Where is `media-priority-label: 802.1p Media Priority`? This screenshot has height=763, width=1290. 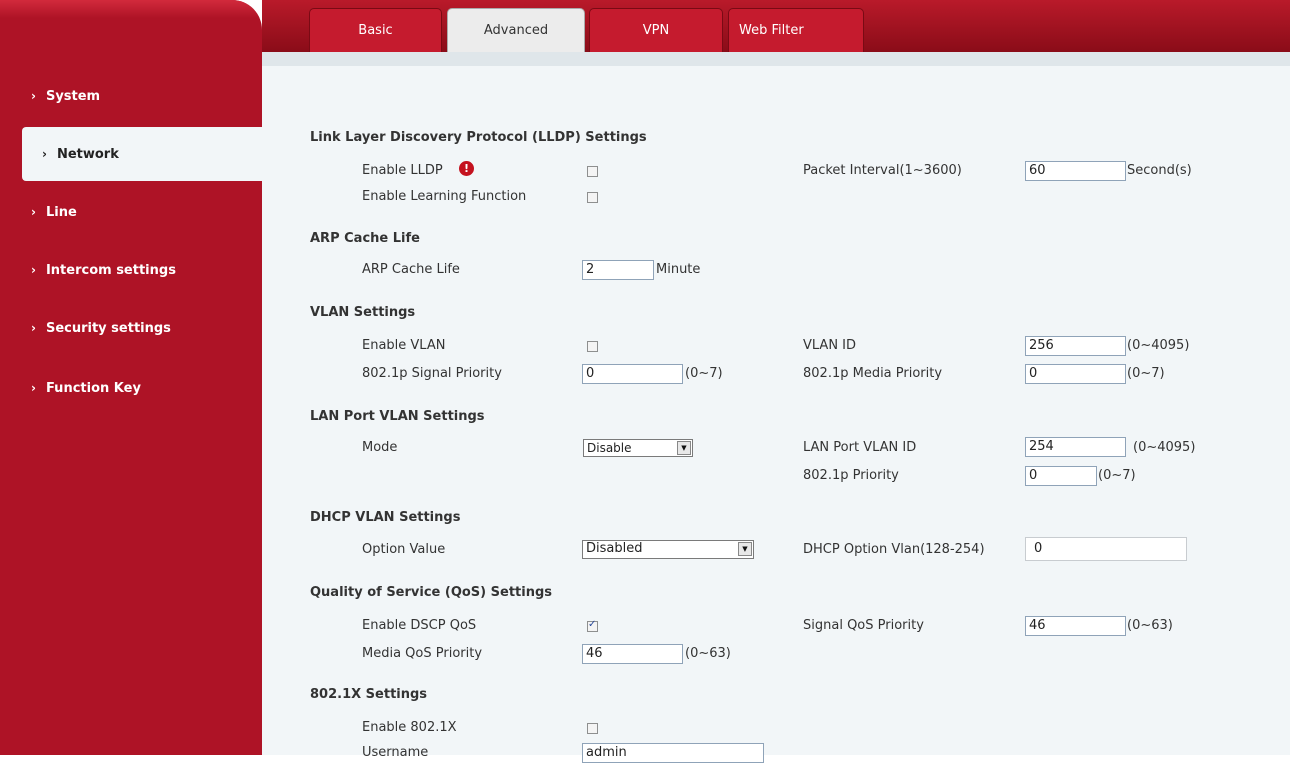
media-priority-label: 802.1p Media Priority is located at coordinates (873, 373).